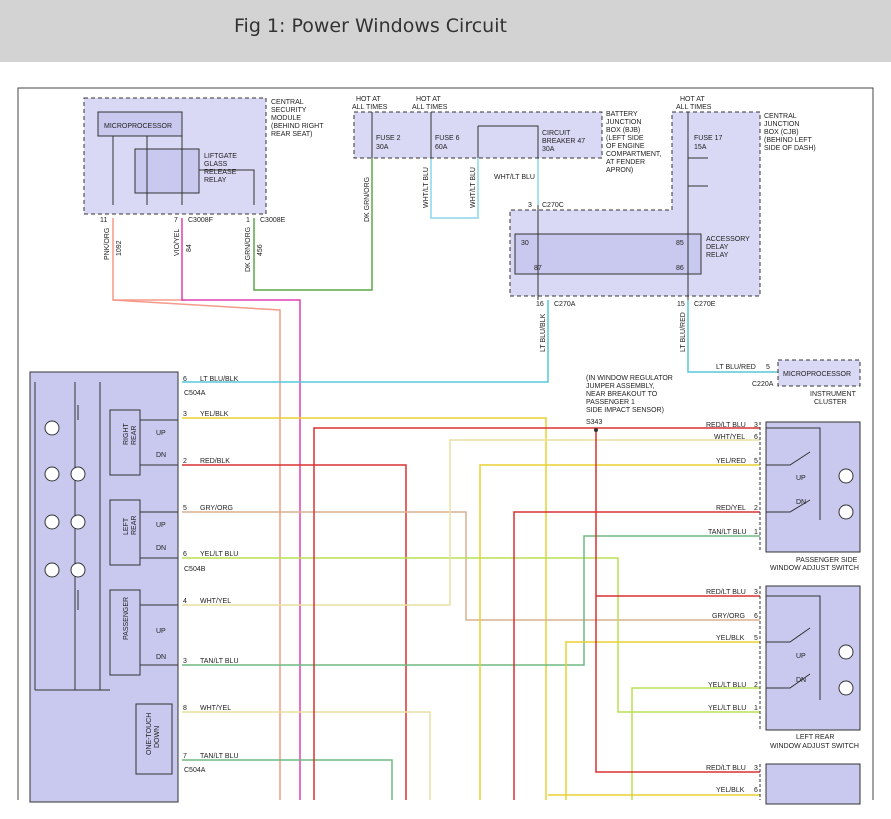 The width and height of the screenshot is (891, 819). I want to click on svg-text: ACCESSORY, so click(728, 239).